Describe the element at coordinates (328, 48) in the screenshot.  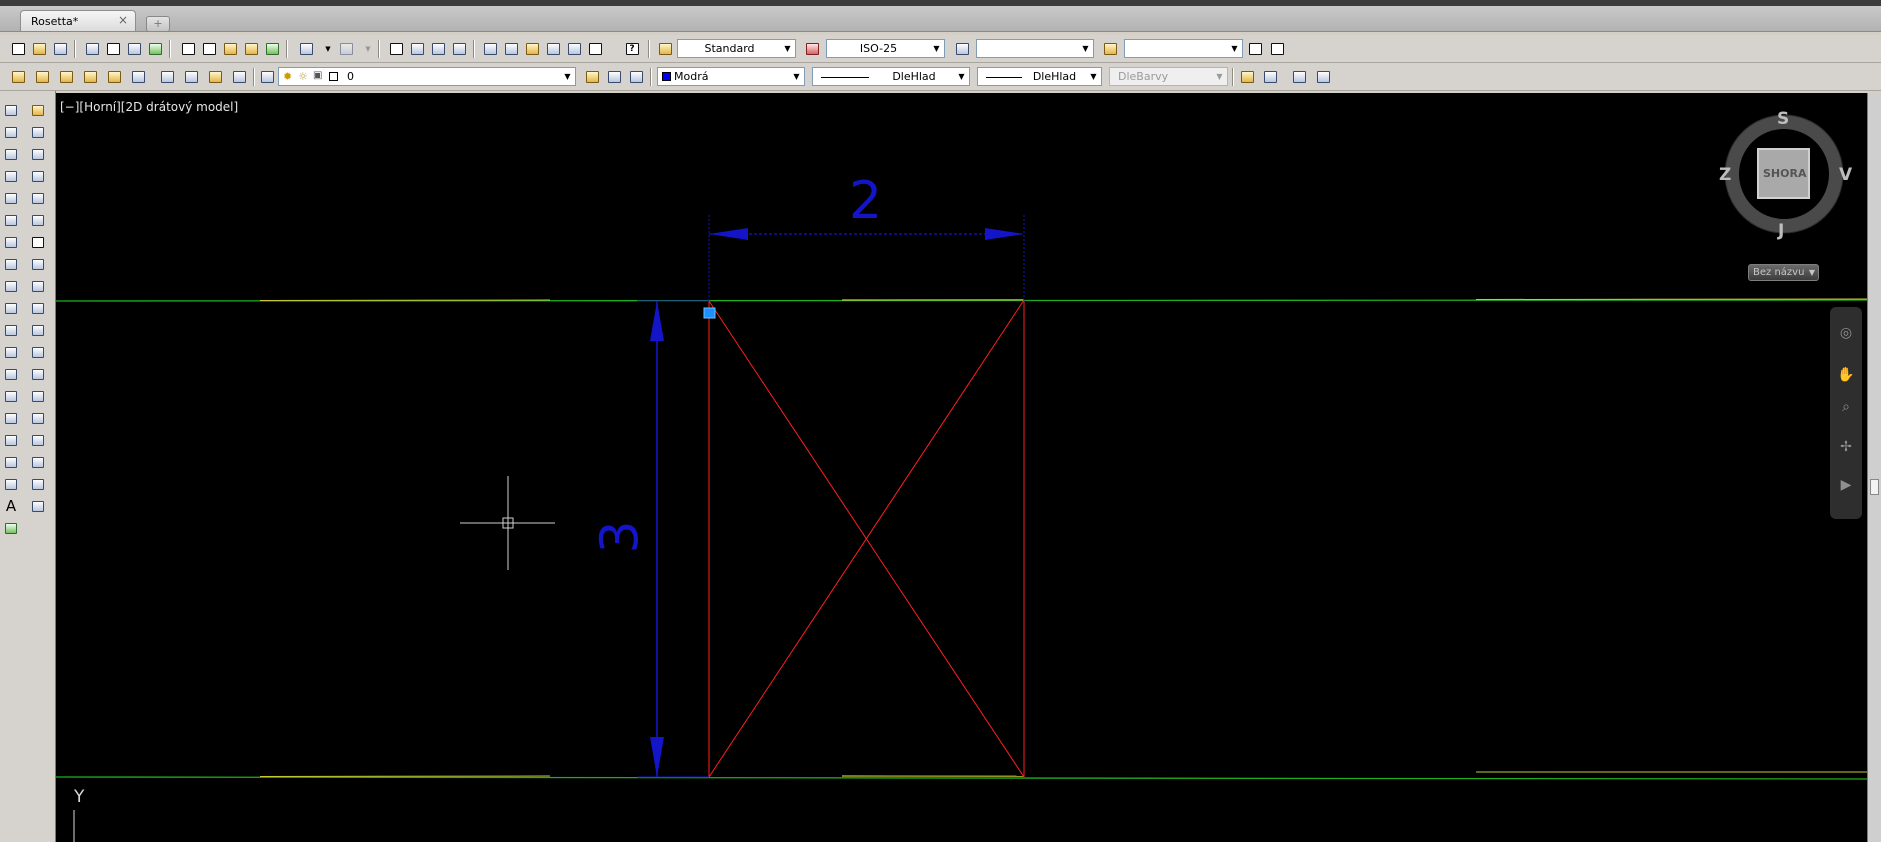
I see `undo-dropdown-icon: ▼` at that location.